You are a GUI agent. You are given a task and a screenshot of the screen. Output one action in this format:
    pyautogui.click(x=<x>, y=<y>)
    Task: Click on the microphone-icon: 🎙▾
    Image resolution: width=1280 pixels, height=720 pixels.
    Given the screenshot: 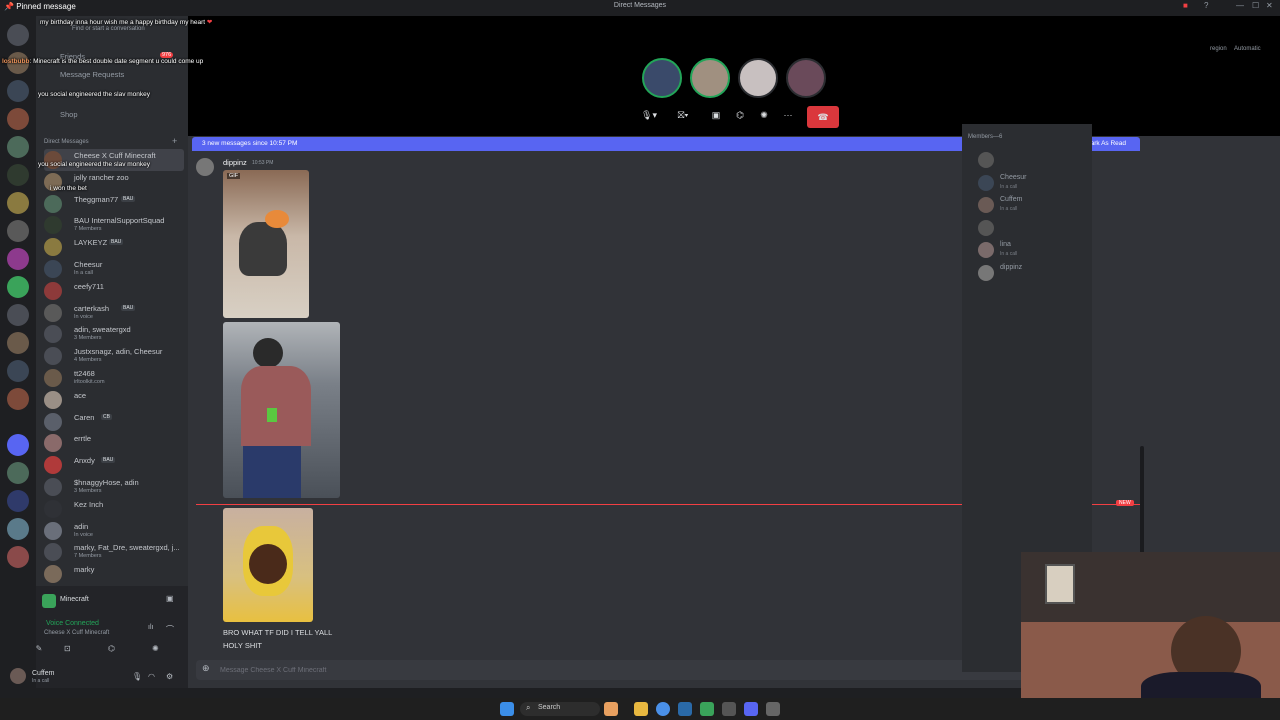 What is the action you would take?
    pyautogui.click(x=649, y=118)
    